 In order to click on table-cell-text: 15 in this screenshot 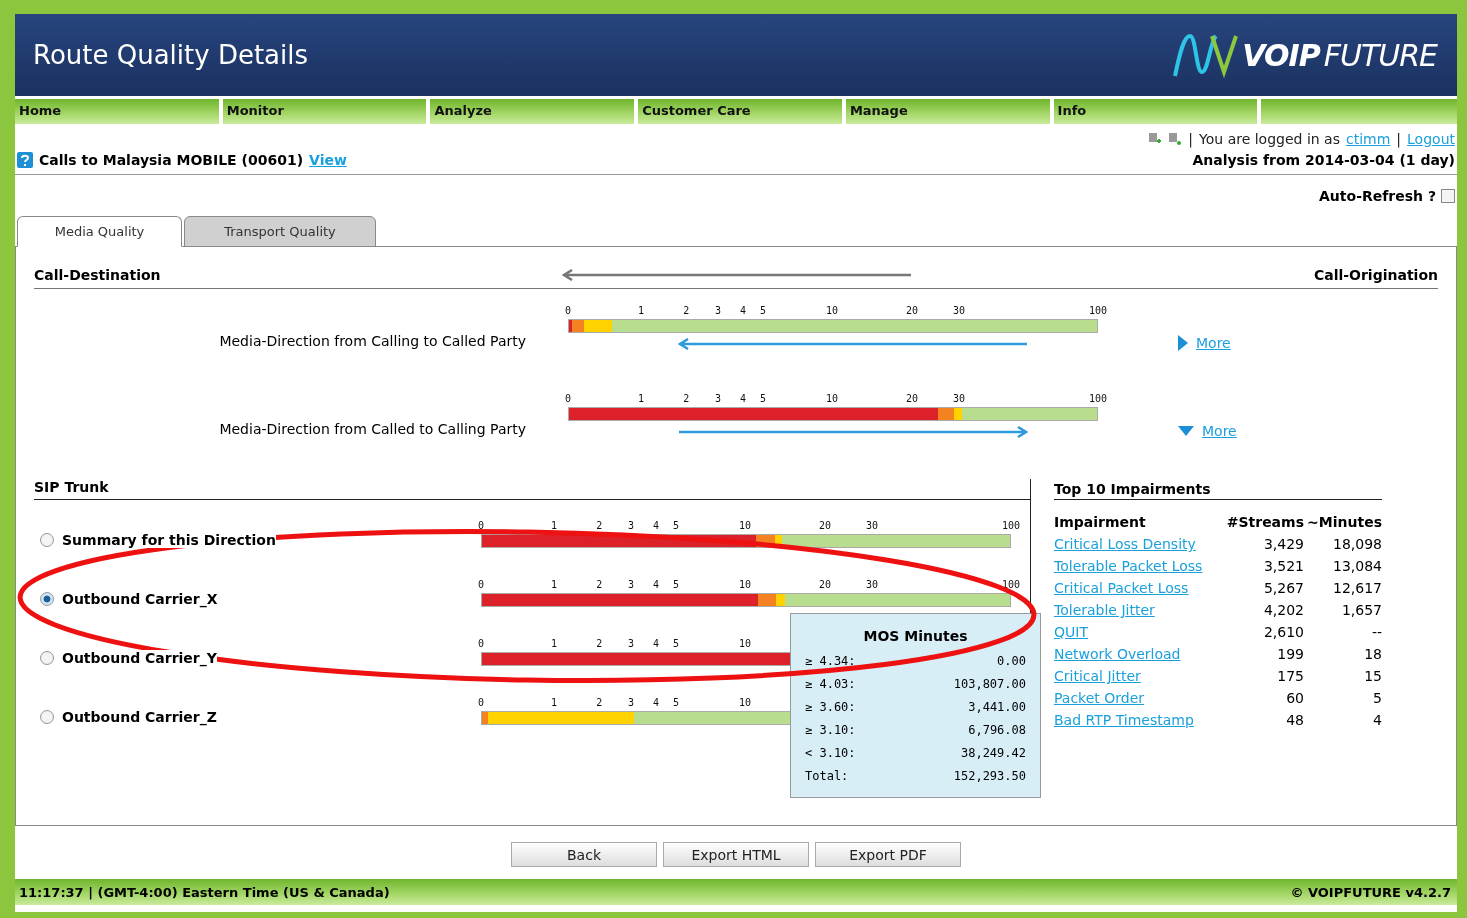, I will do `click(1372, 676)`.